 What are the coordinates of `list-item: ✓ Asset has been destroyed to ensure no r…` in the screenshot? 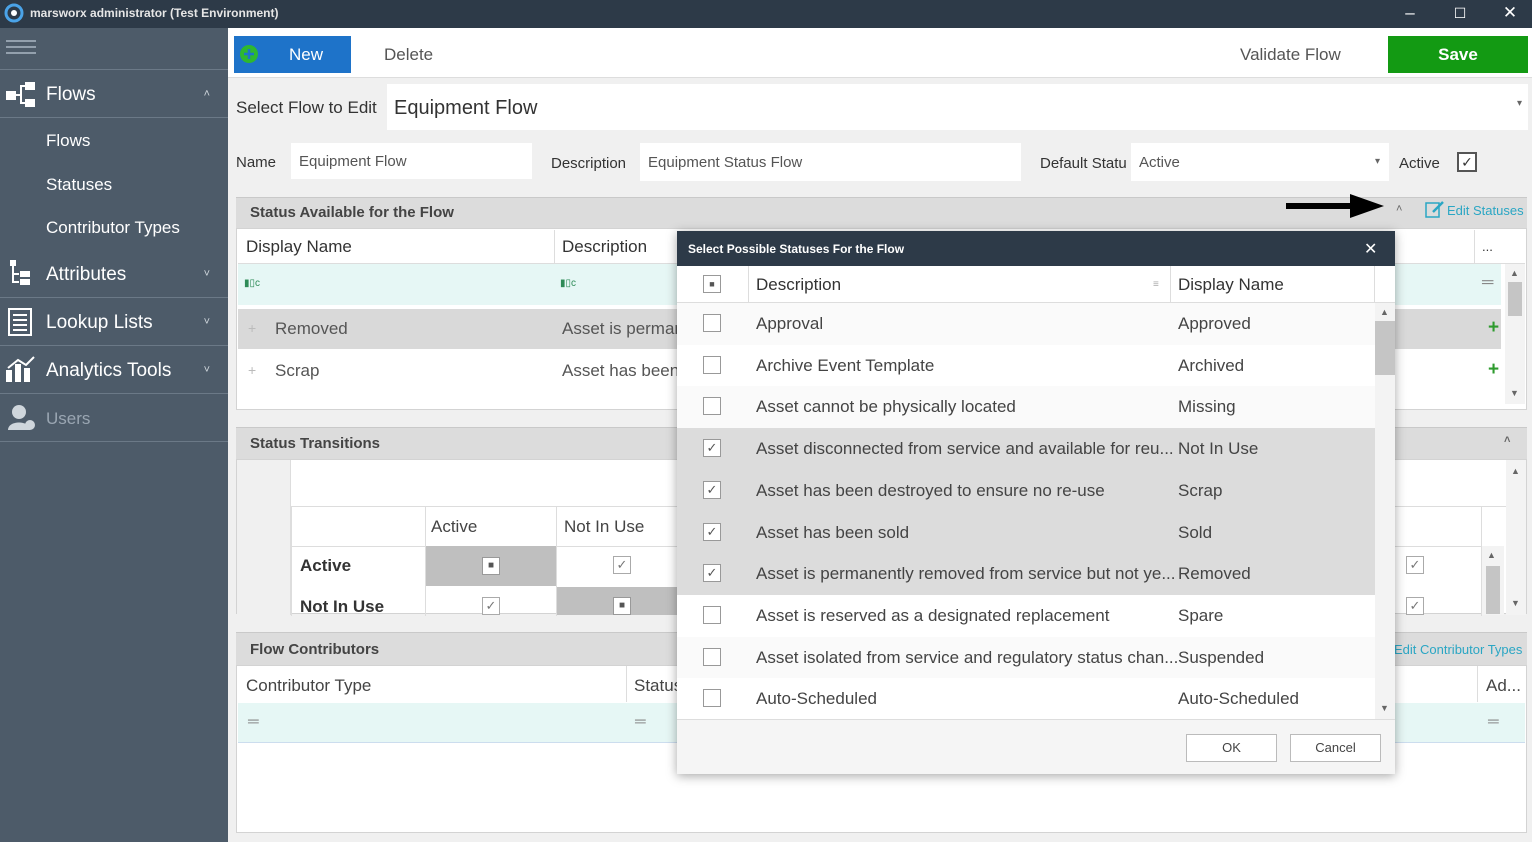 It's located at (1026, 490).